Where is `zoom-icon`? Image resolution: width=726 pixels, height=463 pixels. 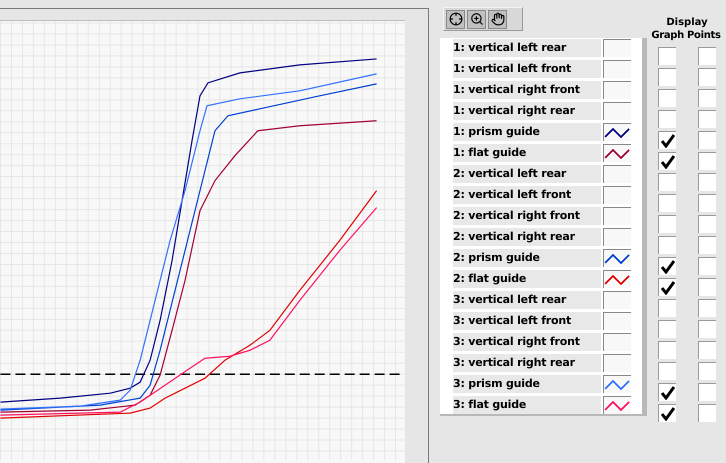
zoom-icon is located at coordinates (477, 19).